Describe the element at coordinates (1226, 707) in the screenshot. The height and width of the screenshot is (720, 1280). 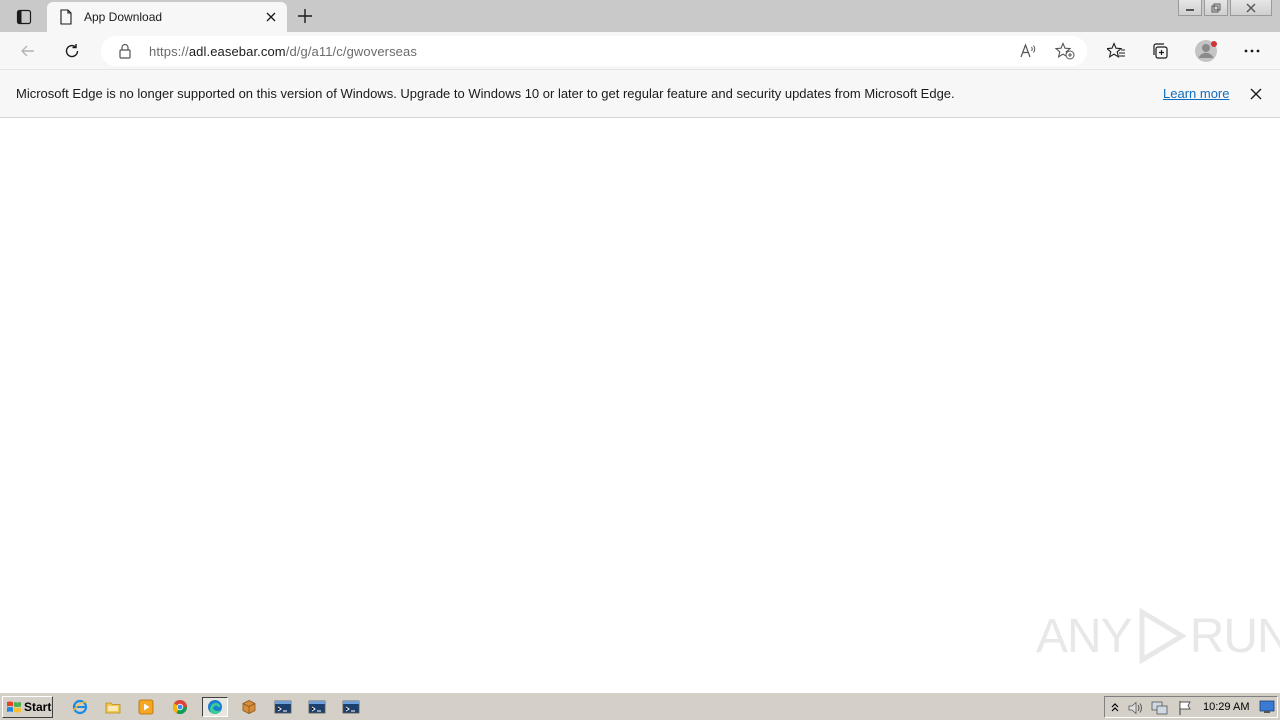
I see `taskbar-clock: 10:29 AM` at that location.